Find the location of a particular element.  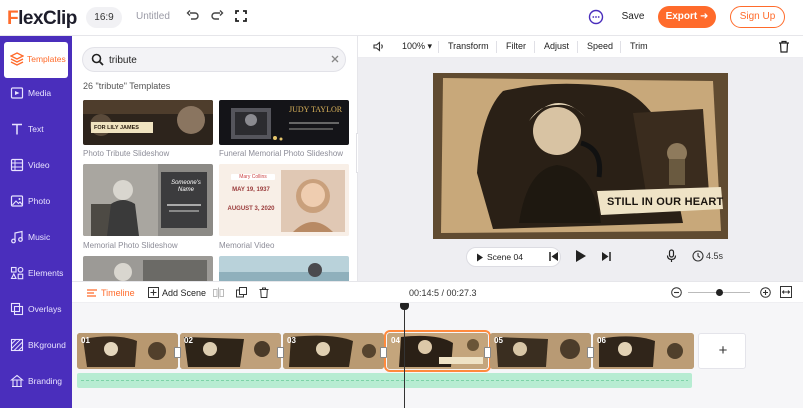

clip-number: 01 is located at coordinates (85, 340).